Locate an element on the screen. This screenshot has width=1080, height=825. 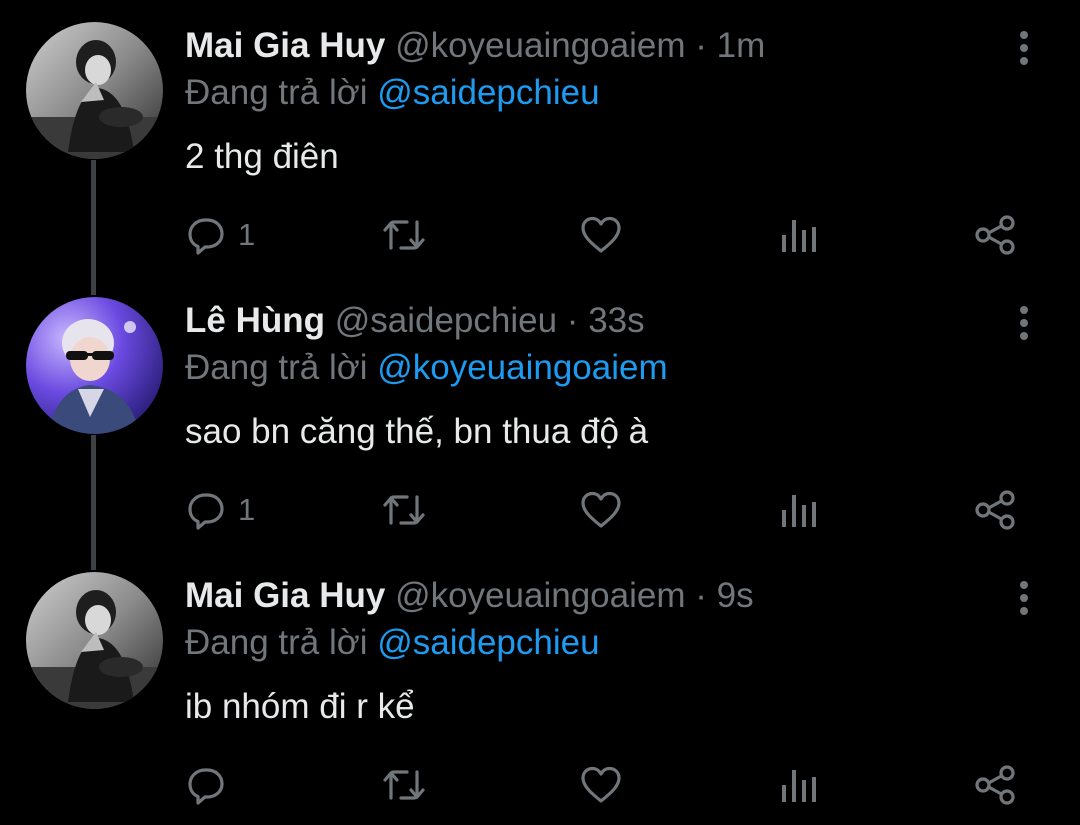
tweet-header: Mai Gia Huy @koyeuaingoaiem · 1m is located at coordinates (475, 46).